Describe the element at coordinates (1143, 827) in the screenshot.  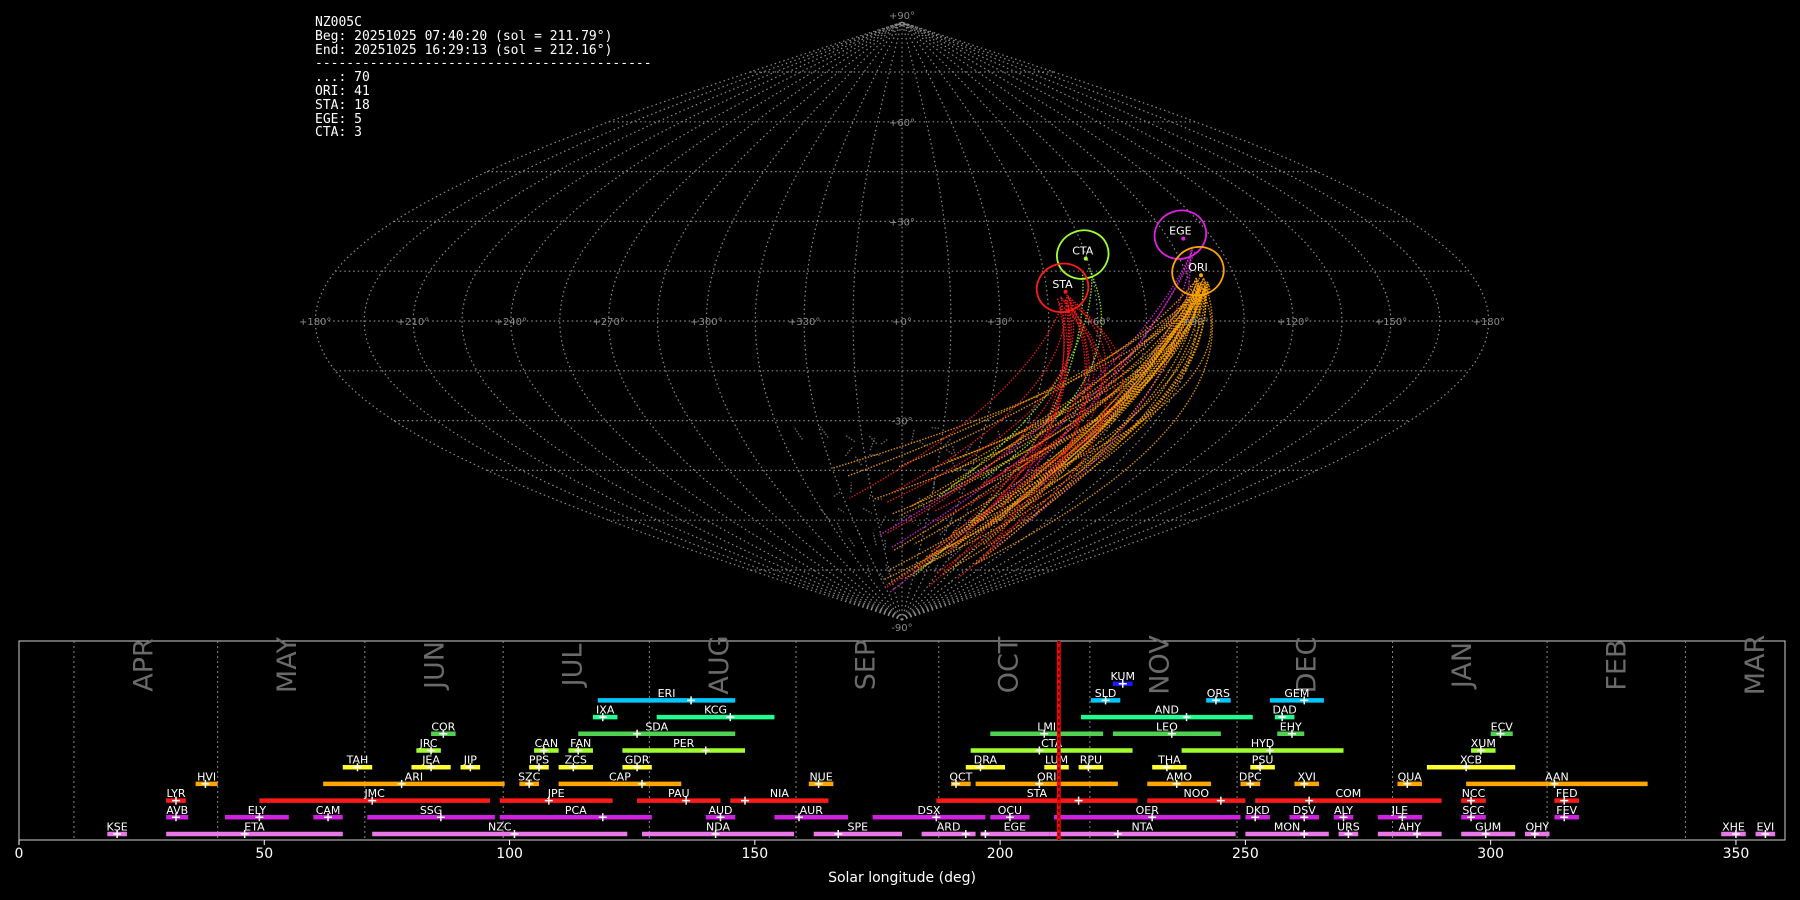
I see `shower-label-nta: NTA` at that location.